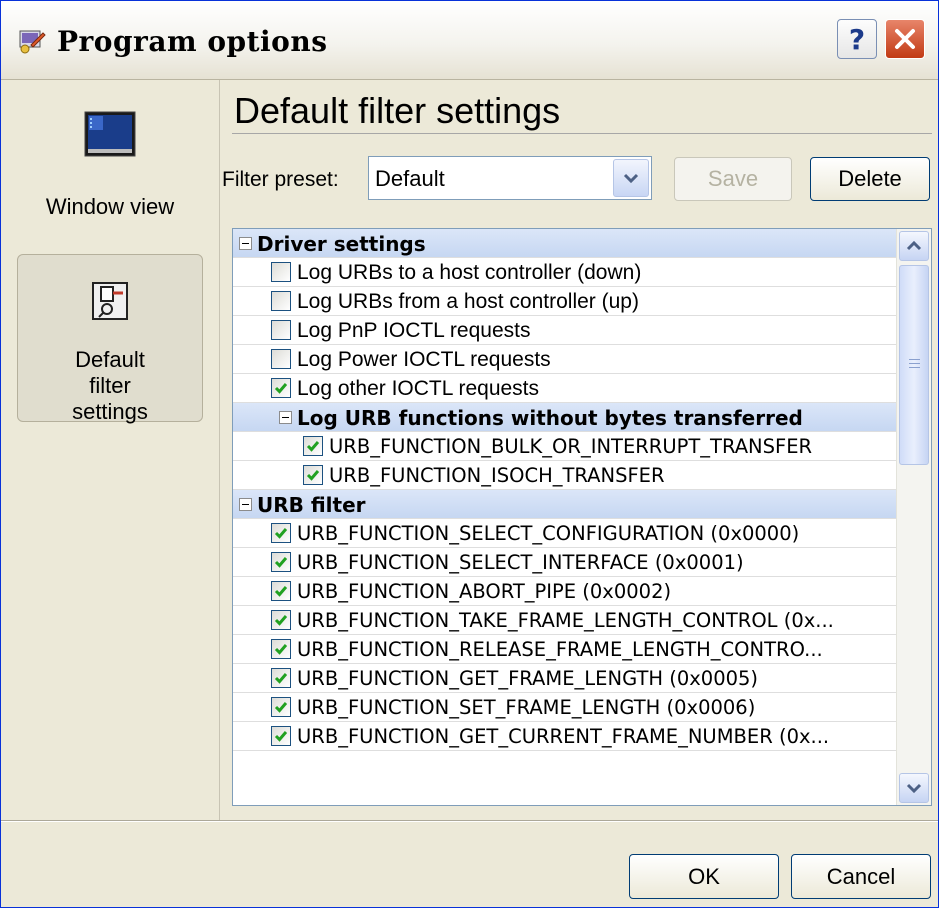  What do you see at coordinates (870, 179) in the screenshot?
I see `delete-button: Delete` at bounding box center [870, 179].